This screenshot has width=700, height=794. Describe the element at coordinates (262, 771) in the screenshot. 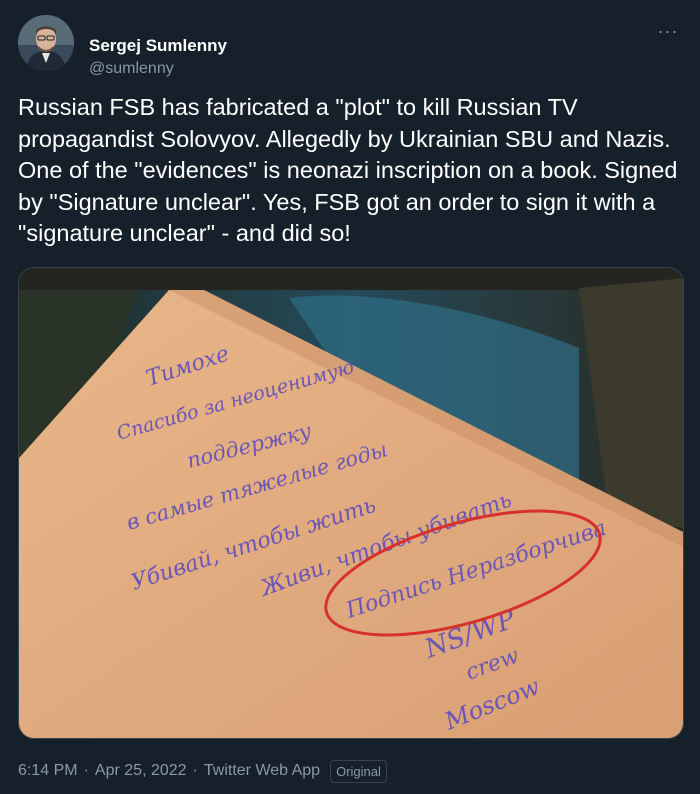

I see `tweet-source: Twitter Web App` at that location.